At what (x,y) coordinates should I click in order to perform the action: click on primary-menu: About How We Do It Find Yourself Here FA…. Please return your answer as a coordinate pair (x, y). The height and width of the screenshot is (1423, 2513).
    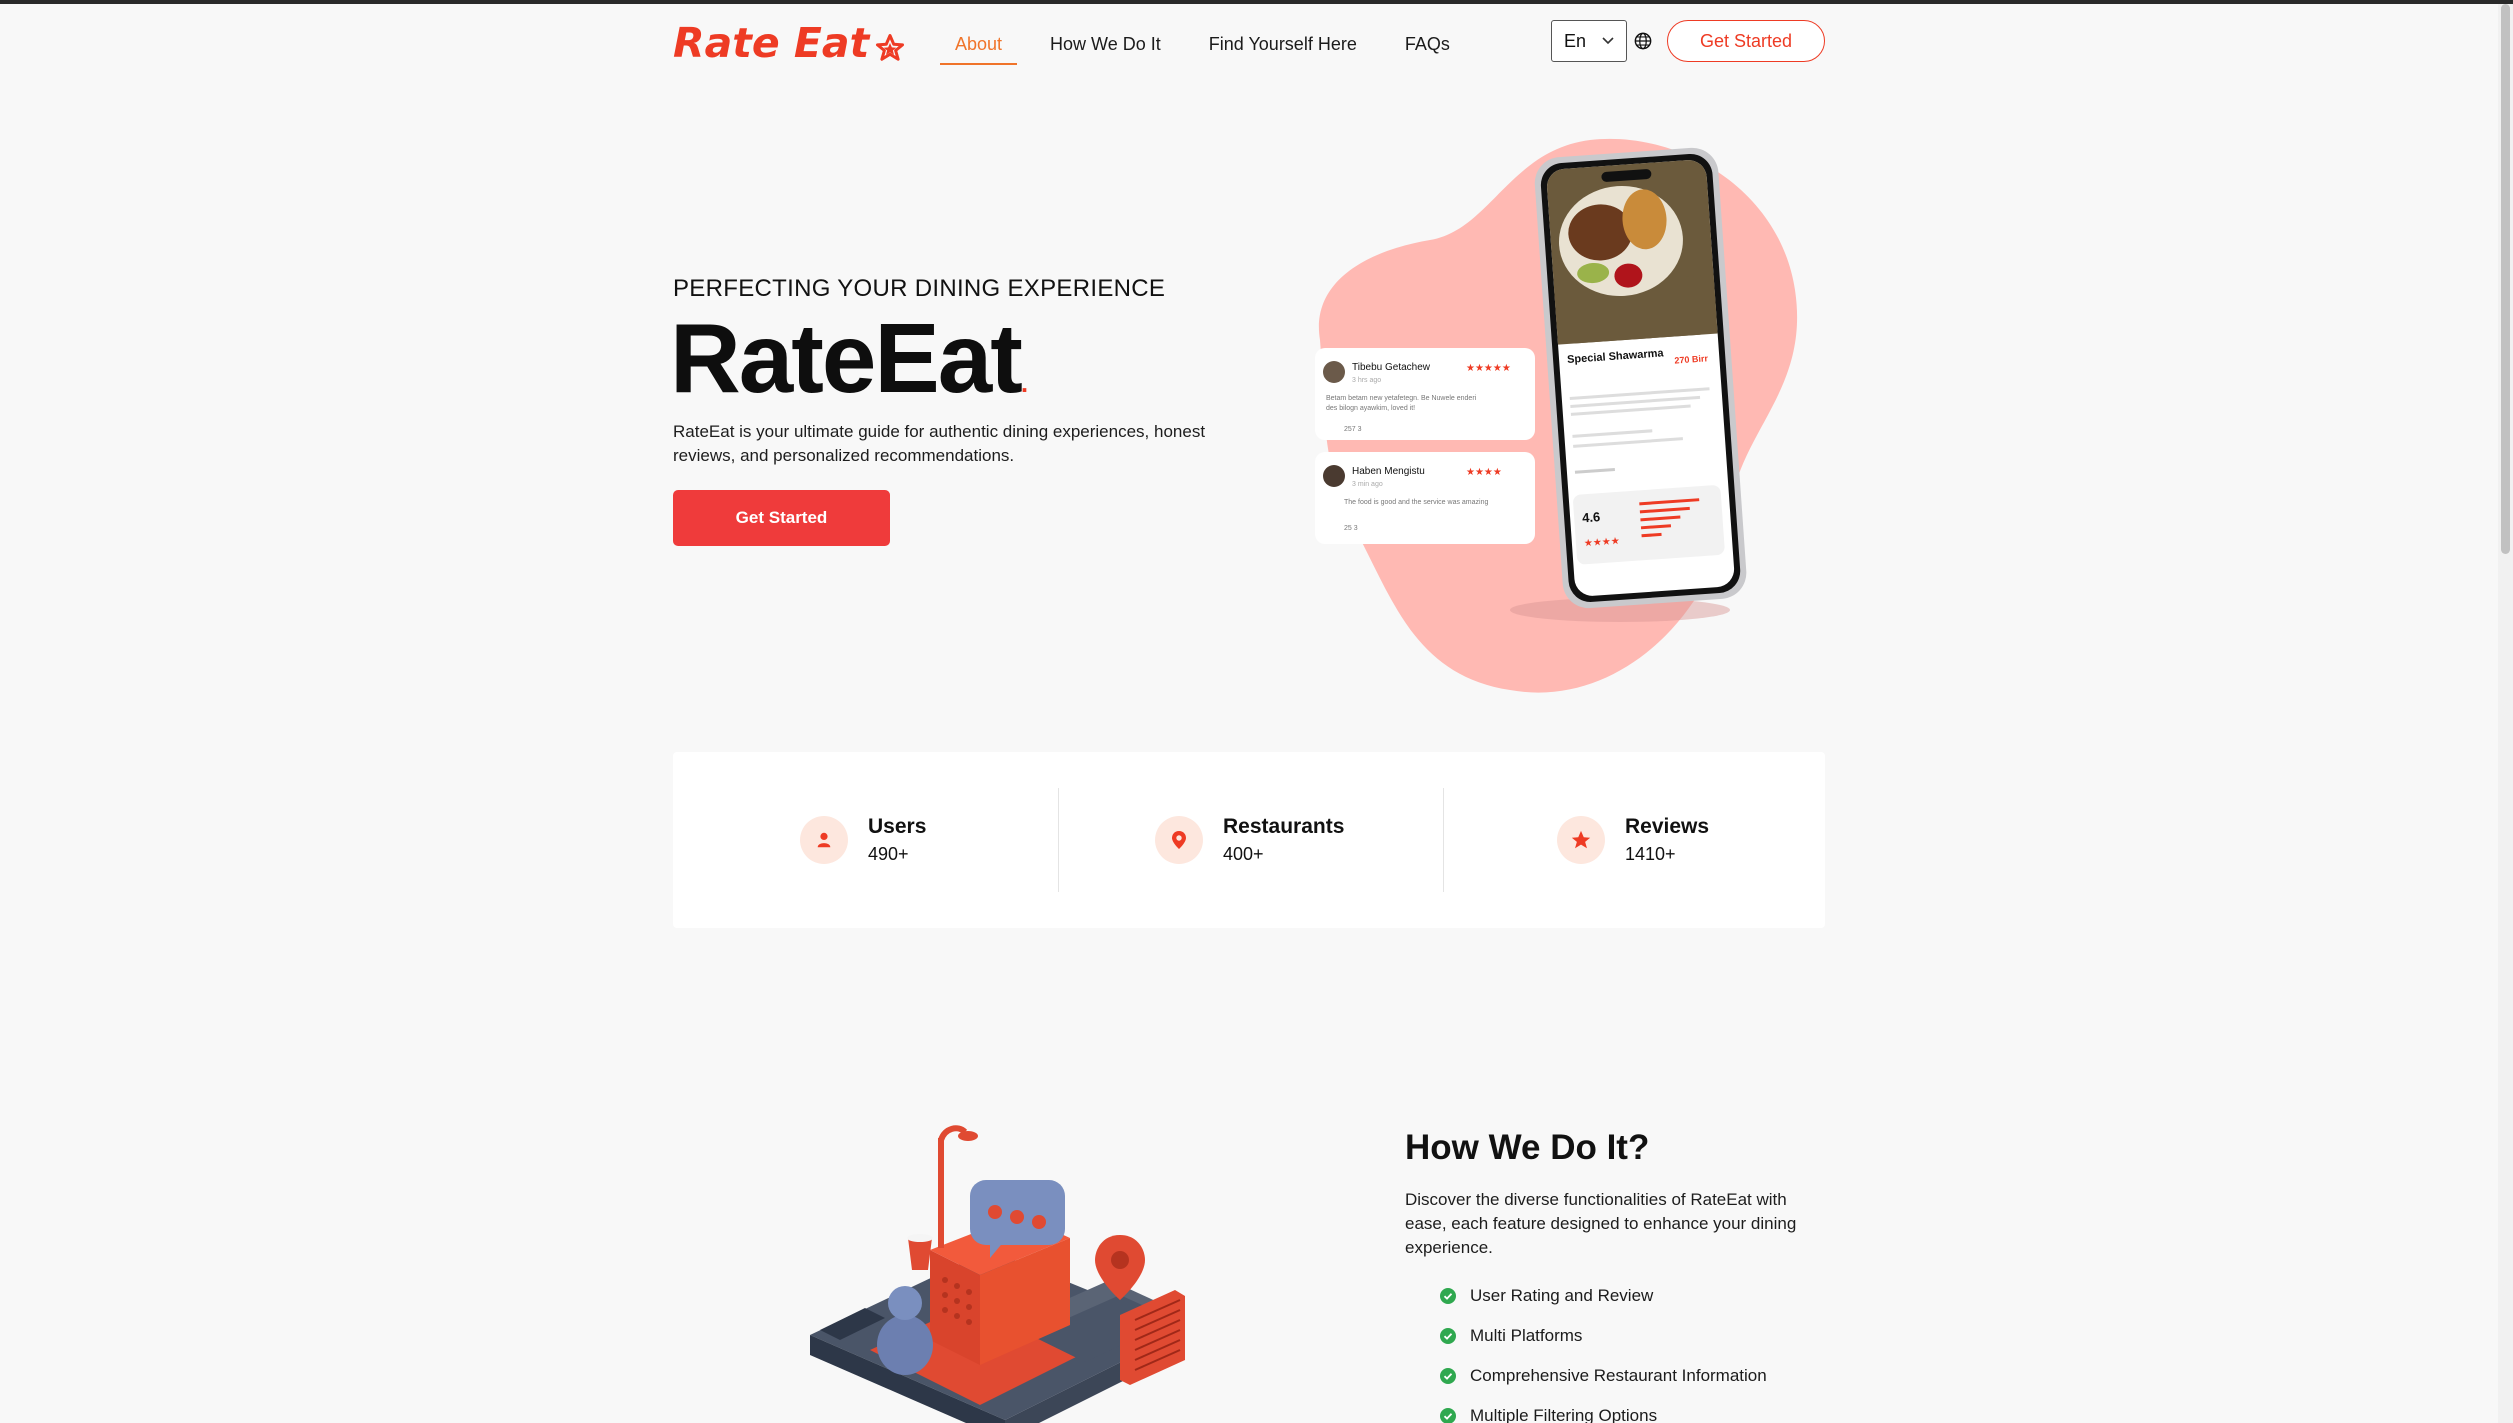
    Looking at the image, I should click on (1211, 44).